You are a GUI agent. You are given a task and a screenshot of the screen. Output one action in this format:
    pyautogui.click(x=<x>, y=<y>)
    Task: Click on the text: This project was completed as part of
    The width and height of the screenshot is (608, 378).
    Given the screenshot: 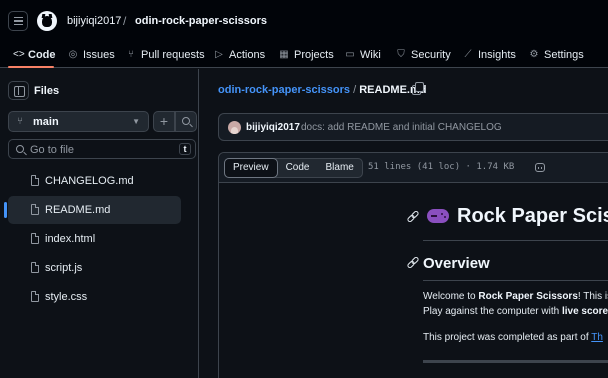 What is the action you would take?
    pyautogui.click(x=507, y=337)
    